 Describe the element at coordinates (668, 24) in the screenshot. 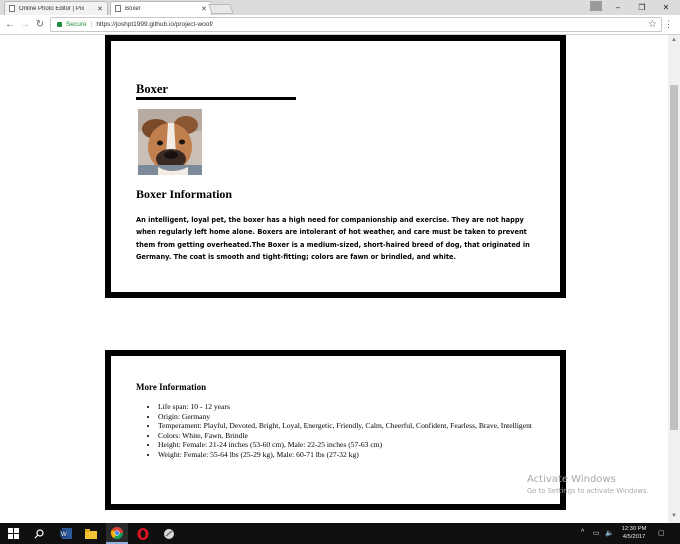

I see `menu-icon: ⋮` at that location.